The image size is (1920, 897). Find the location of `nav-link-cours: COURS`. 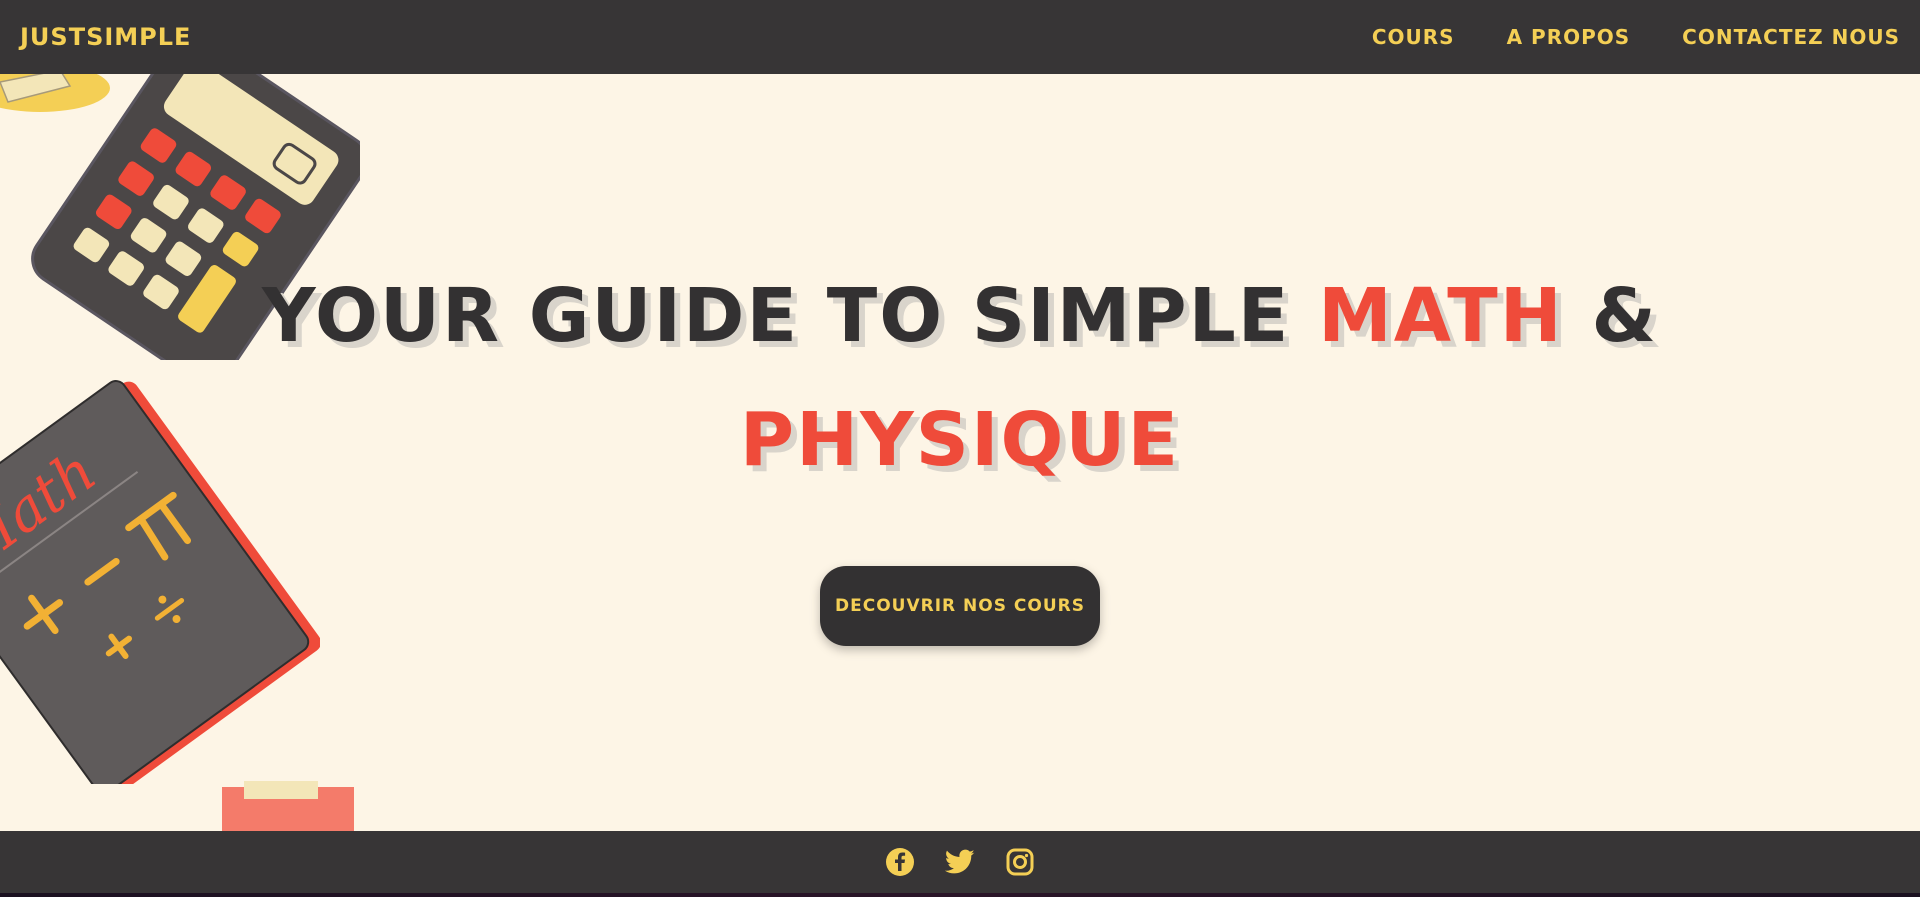

nav-link-cours: COURS is located at coordinates (1413, 37).